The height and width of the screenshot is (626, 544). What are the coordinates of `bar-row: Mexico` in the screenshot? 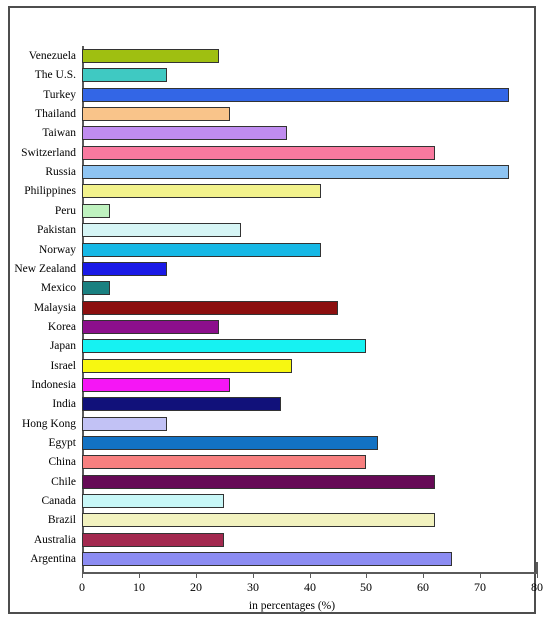 It's located at (272, 288).